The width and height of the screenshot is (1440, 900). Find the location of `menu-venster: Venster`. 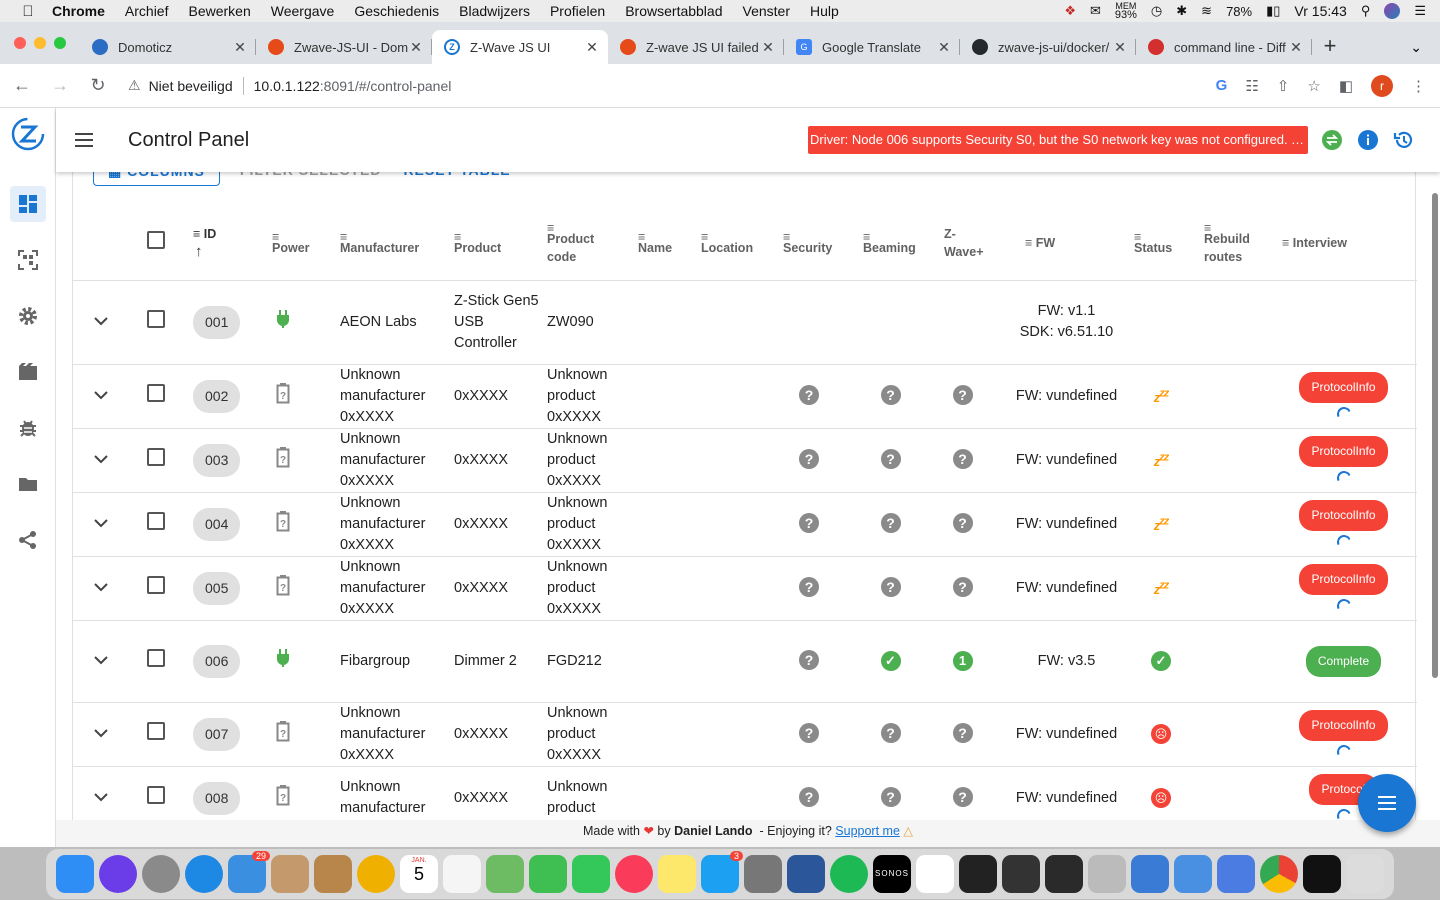

menu-venster: Venster is located at coordinates (766, 11).